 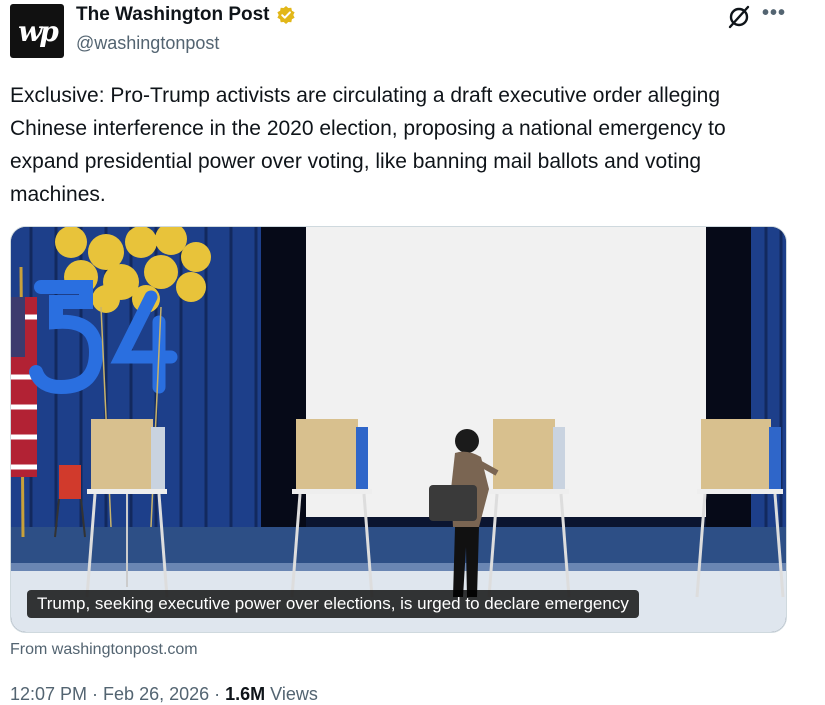 What do you see at coordinates (156, 694) in the screenshot?
I see `tweet-date: Feb 26, 2026` at bounding box center [156, 694].